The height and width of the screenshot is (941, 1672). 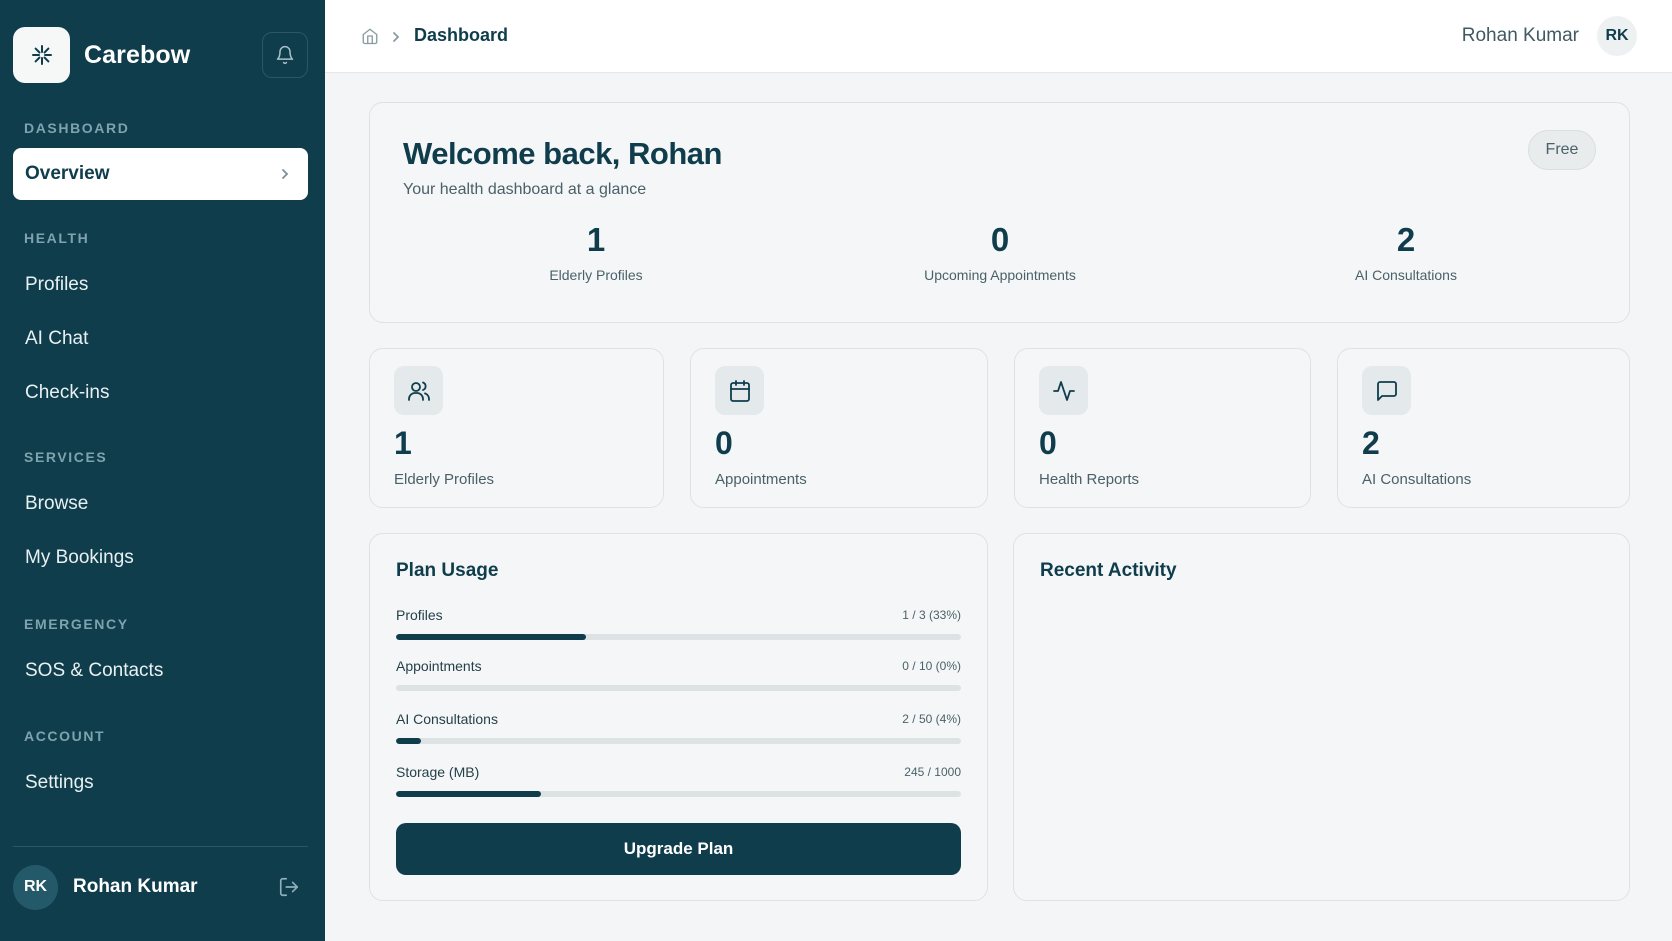 What do you see at coordinates (1520, 35) in the screenshot?
I see `top-user-name: Rohan Kumar` at bounding box center [1520, 35].